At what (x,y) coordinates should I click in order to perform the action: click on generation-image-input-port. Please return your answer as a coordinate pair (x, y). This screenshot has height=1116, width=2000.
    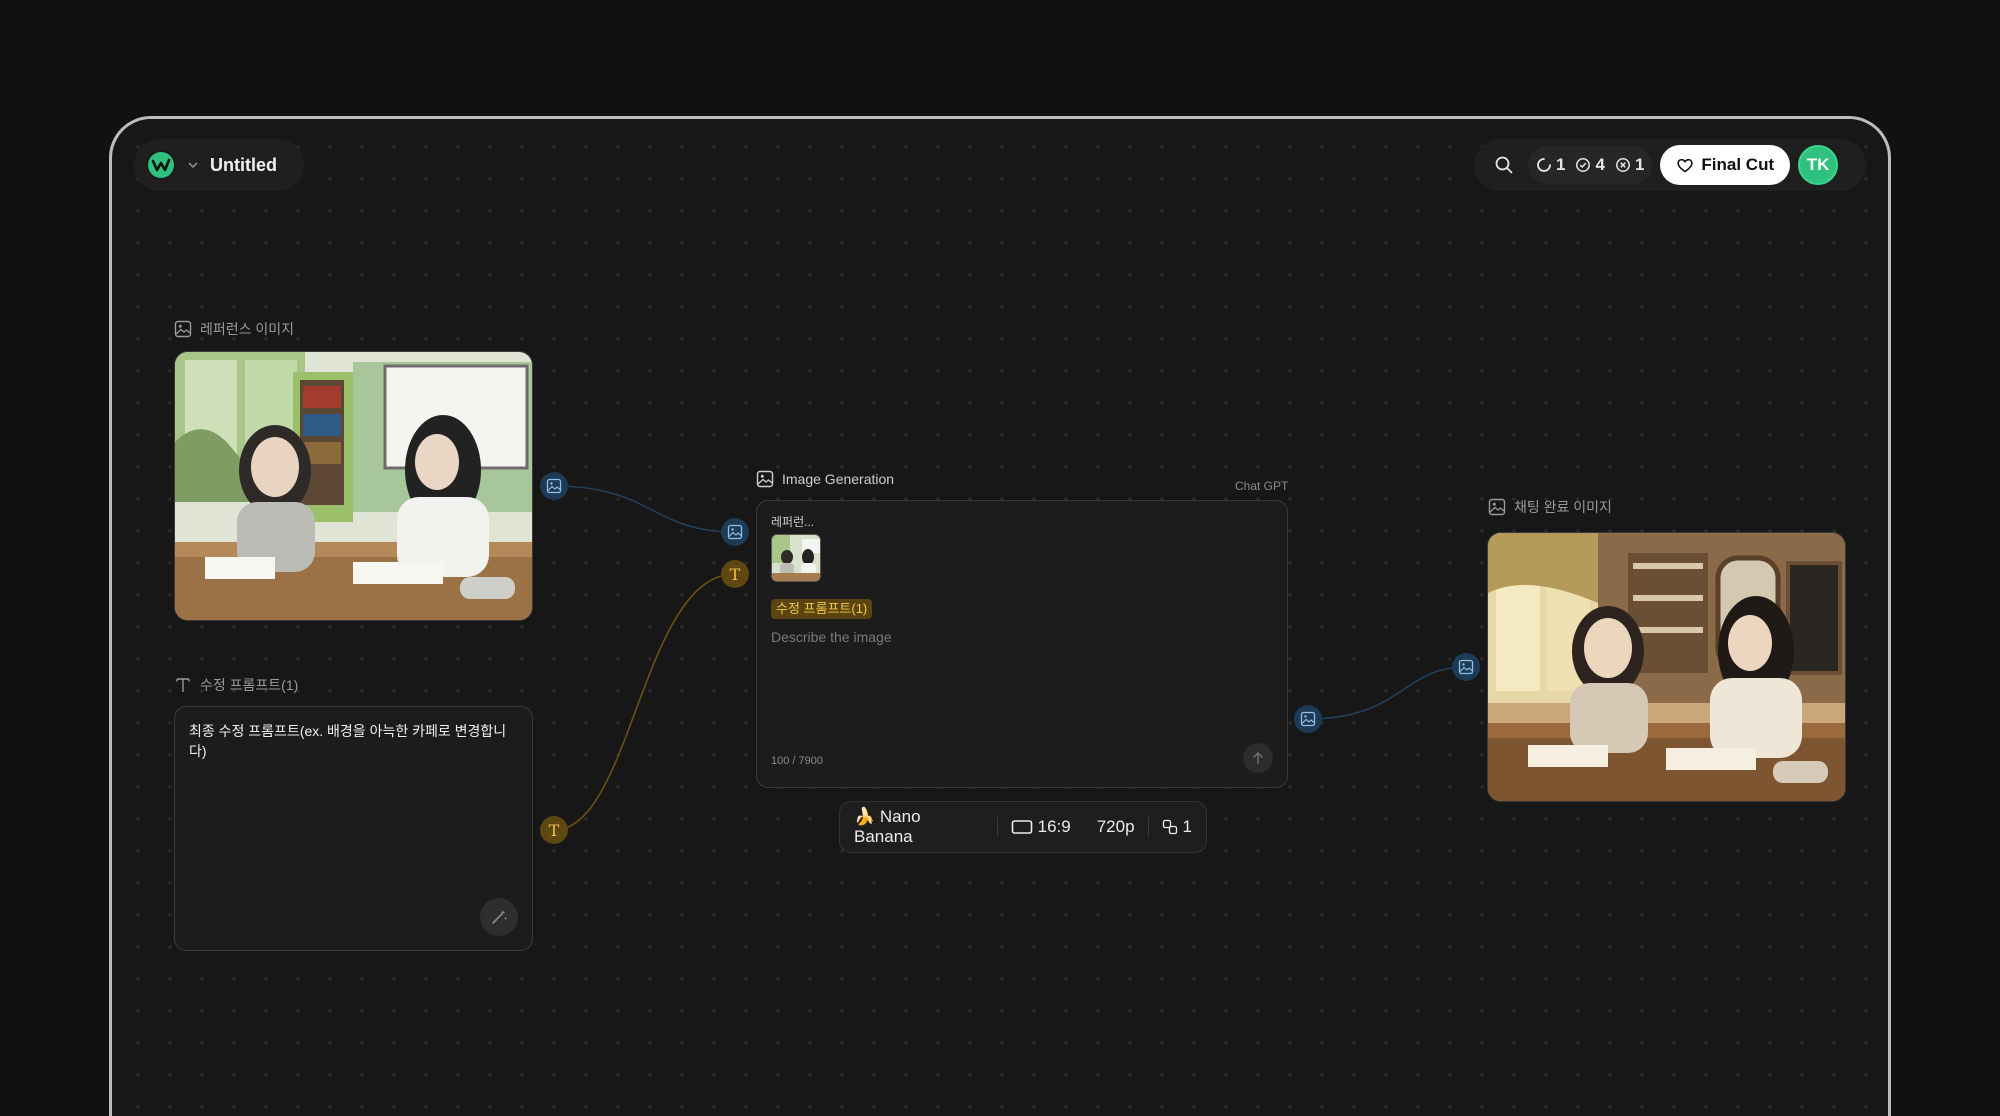
    Looking at the image, I should click on (735, 532).